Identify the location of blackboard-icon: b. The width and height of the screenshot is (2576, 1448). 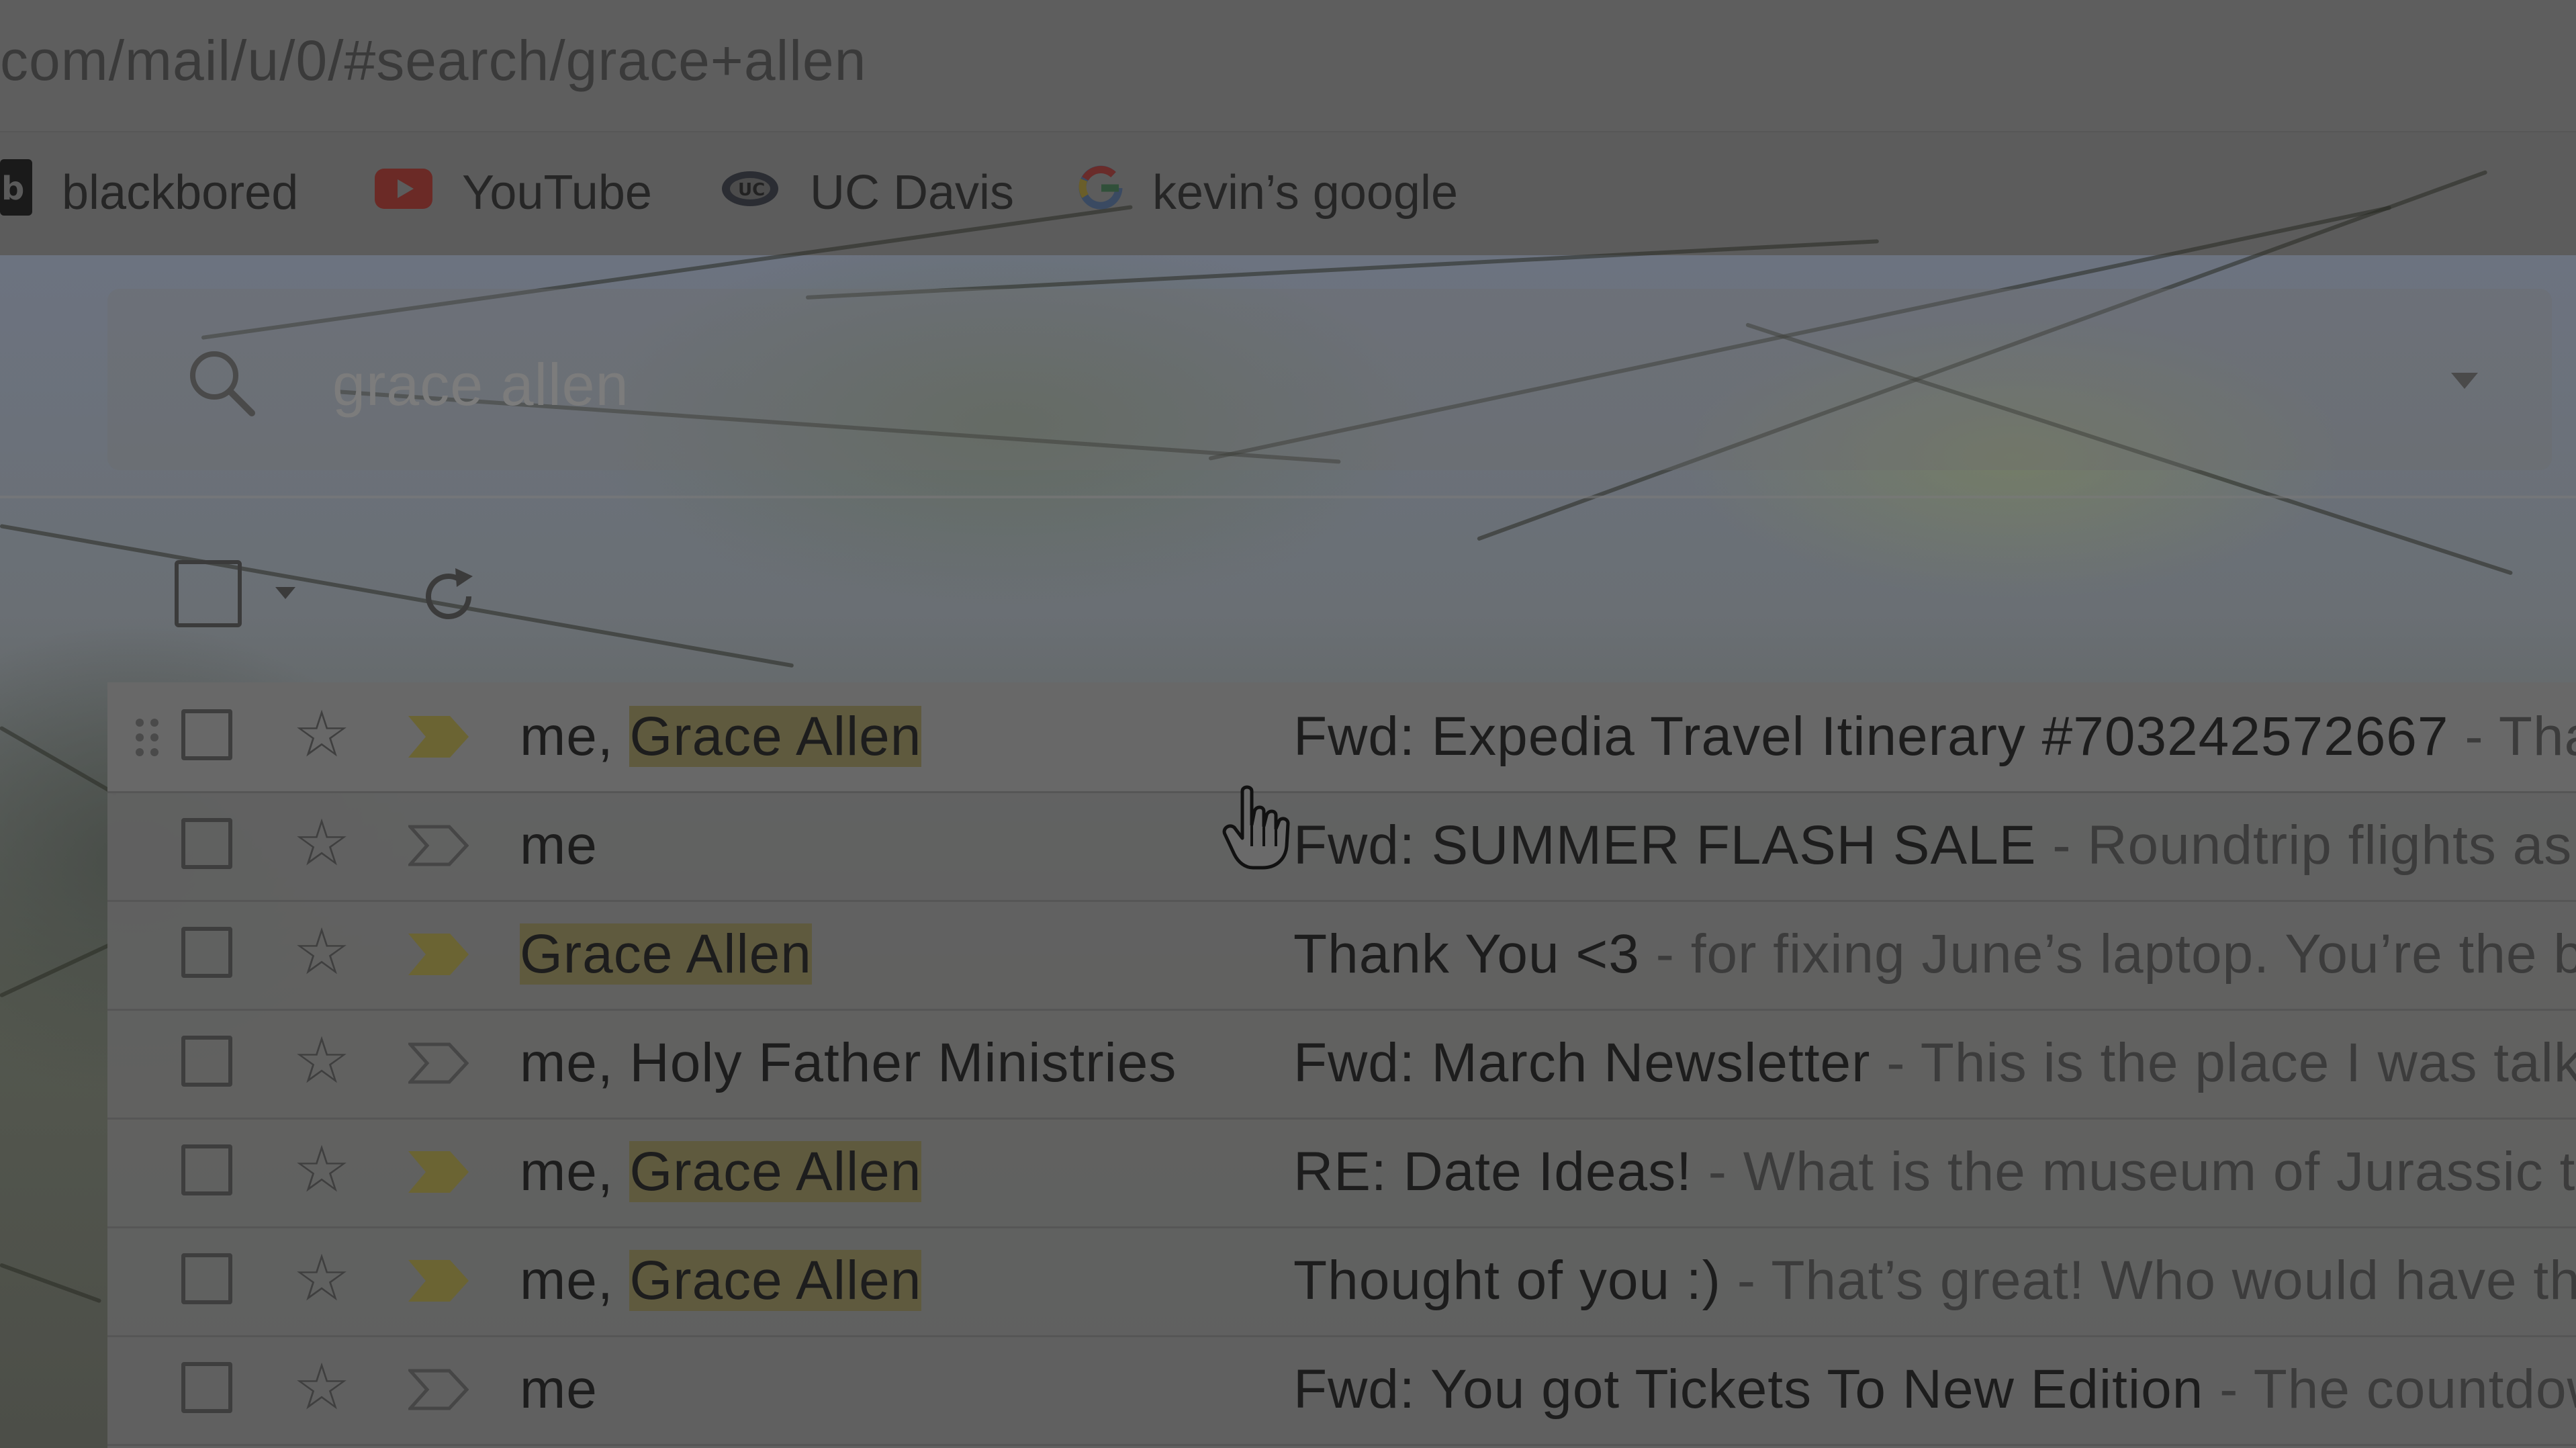
(16, 193).